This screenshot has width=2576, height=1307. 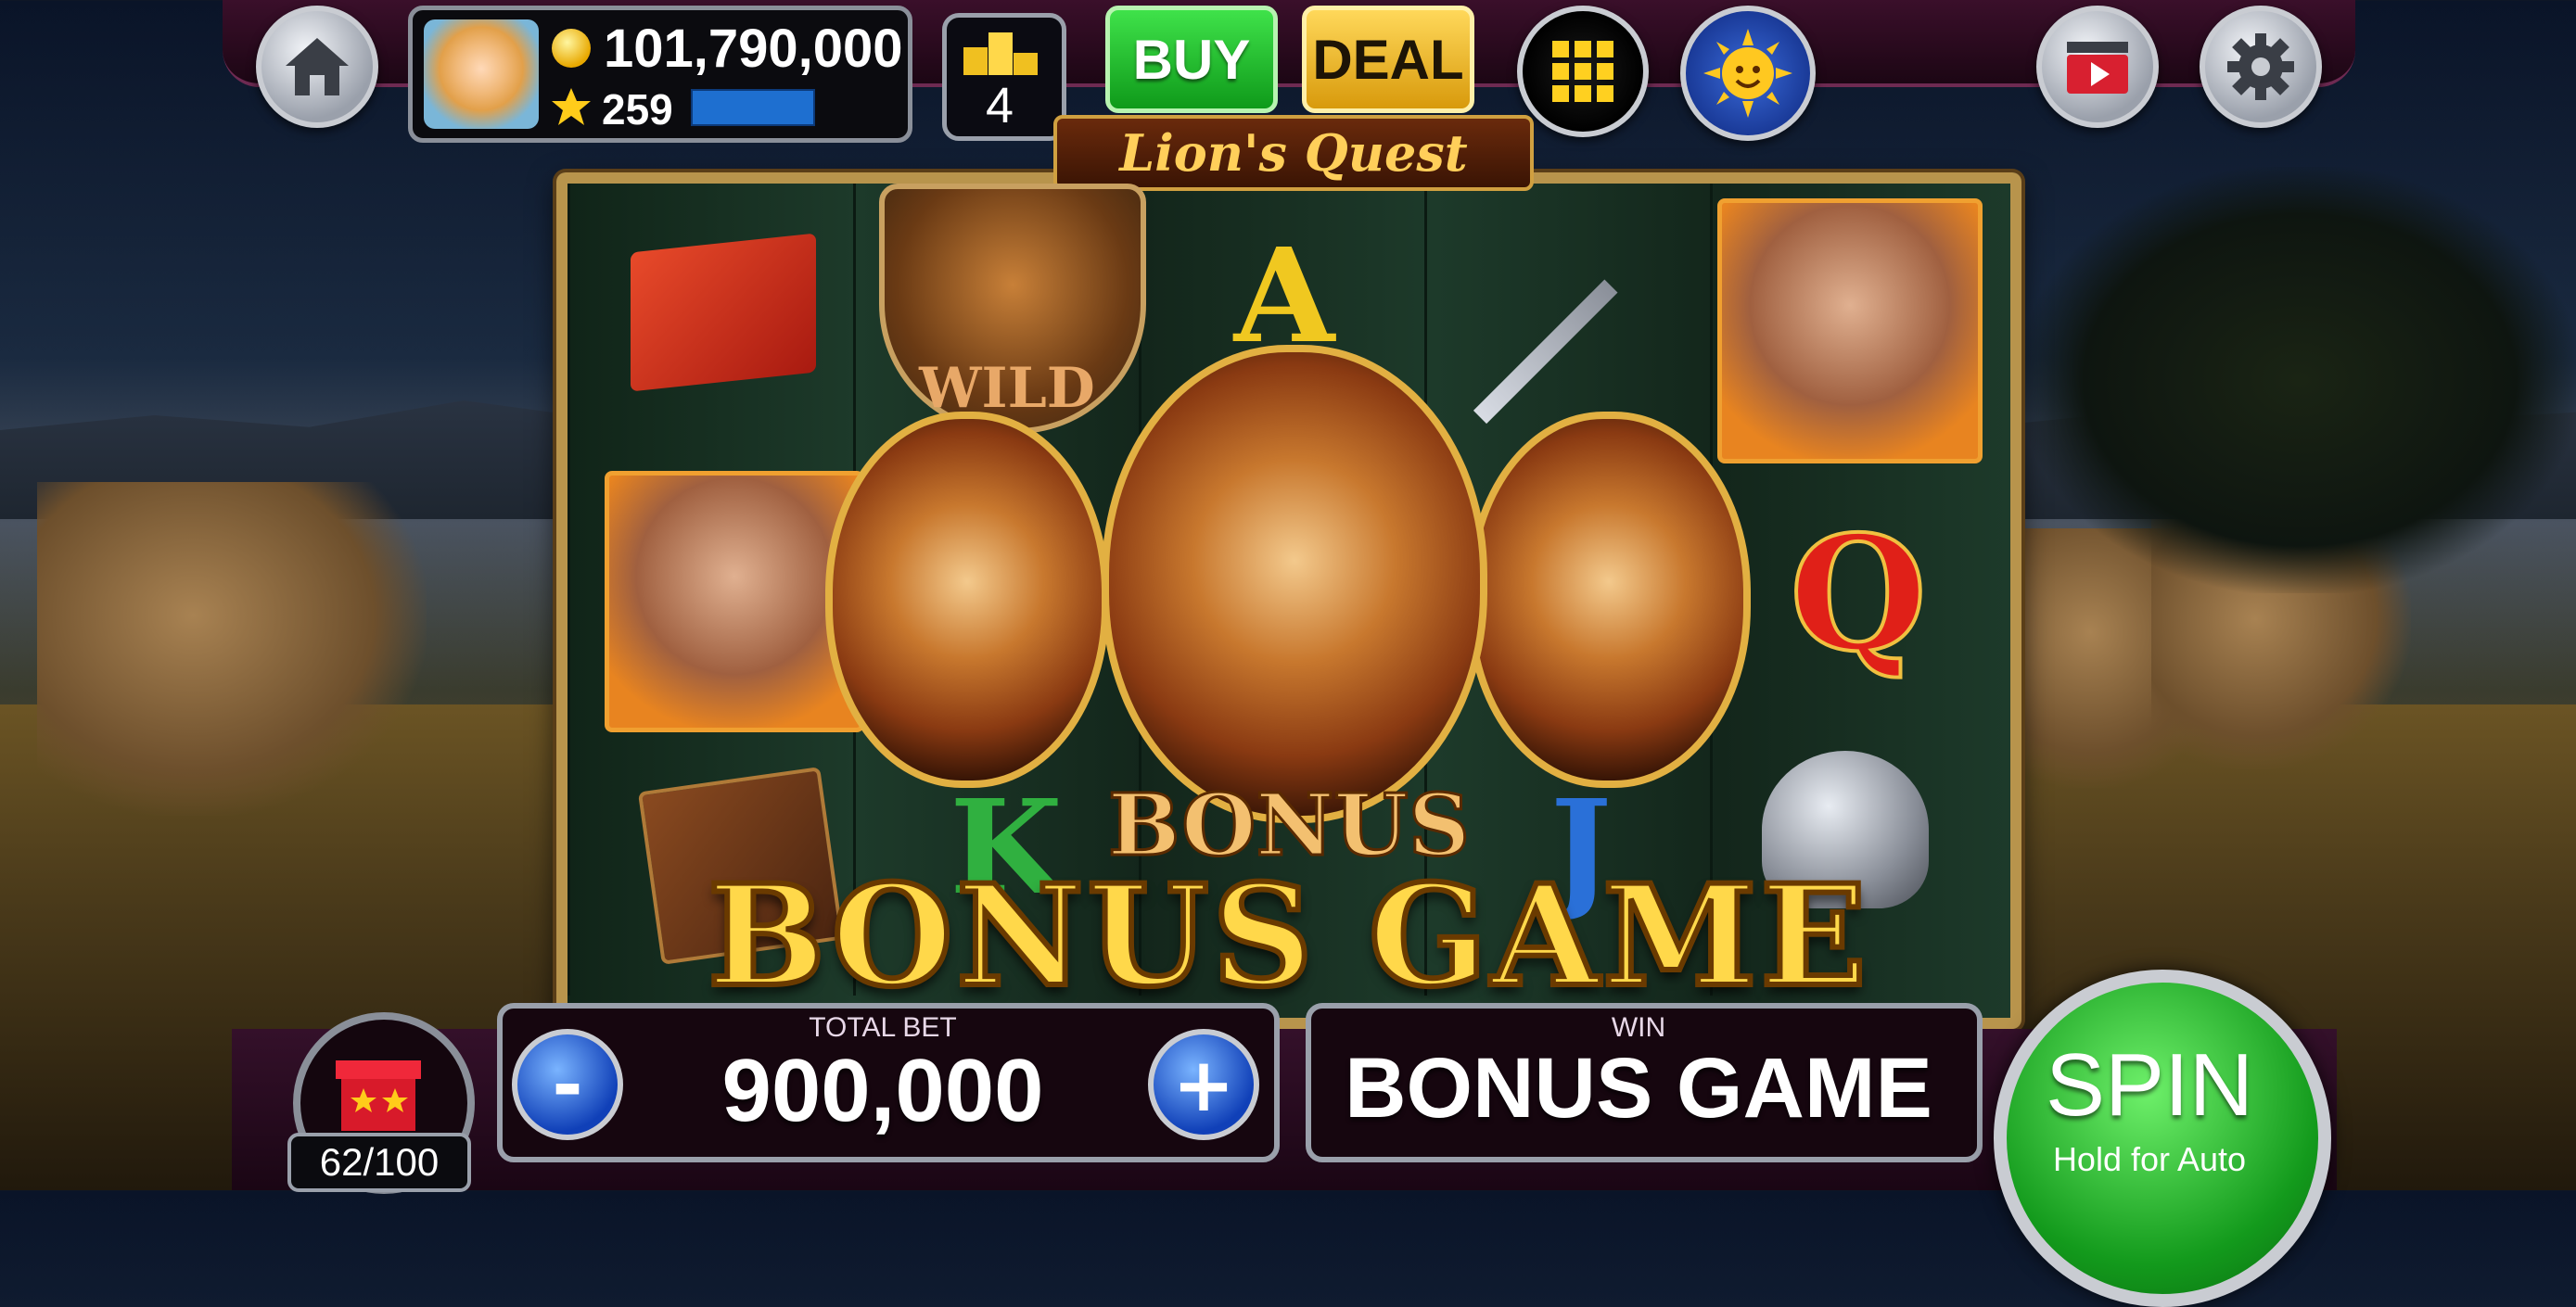 I want to click on gear-icon, so click(x=2260, y=66).